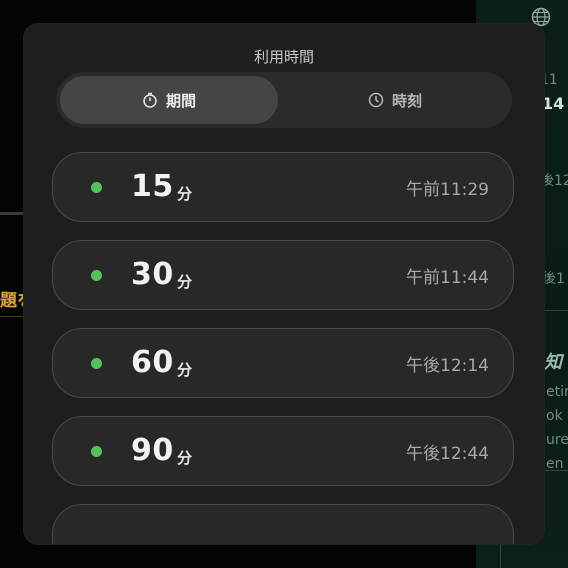 The width and height of the screenshot is (568, 568). I want to click on background-text: ure, so click(557, 440).